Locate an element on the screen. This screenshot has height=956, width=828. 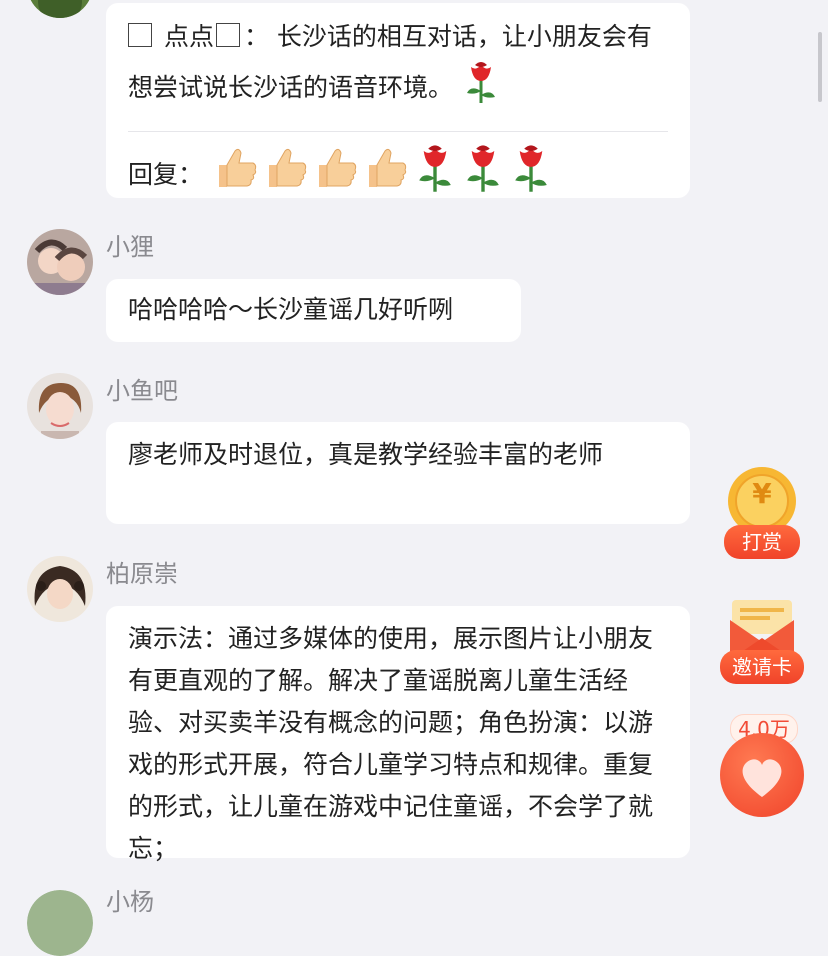
username: 小狸 is located at coordinates (130, 247).